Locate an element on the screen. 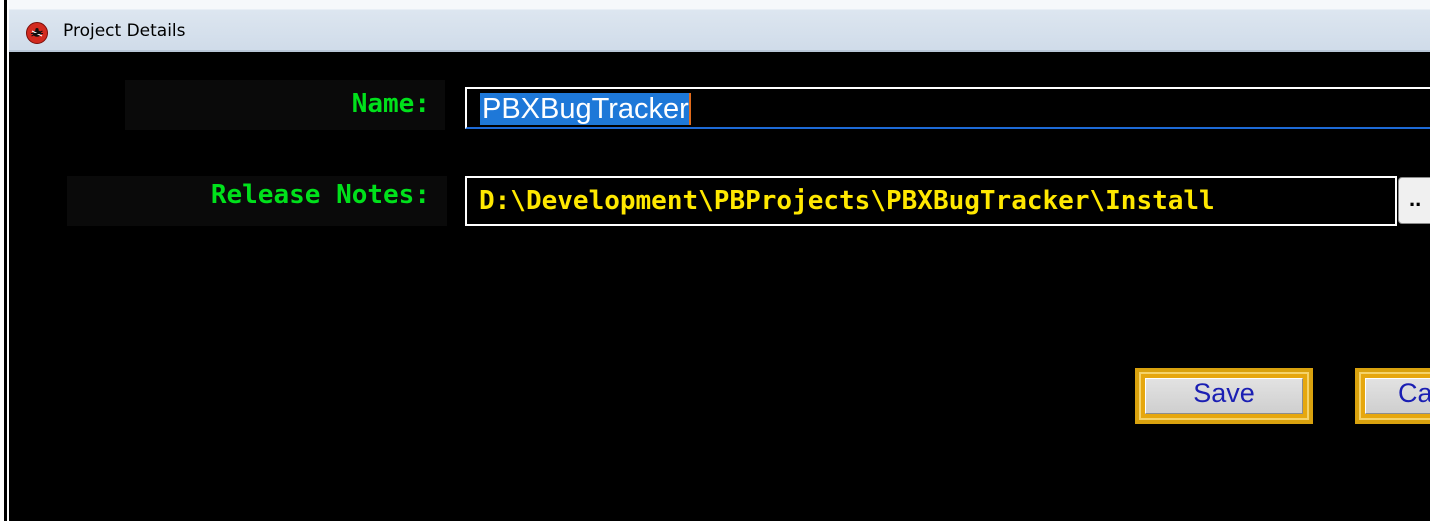 The image size is (1430, 521). save-button: Save is located at coordinates (1224, 396).